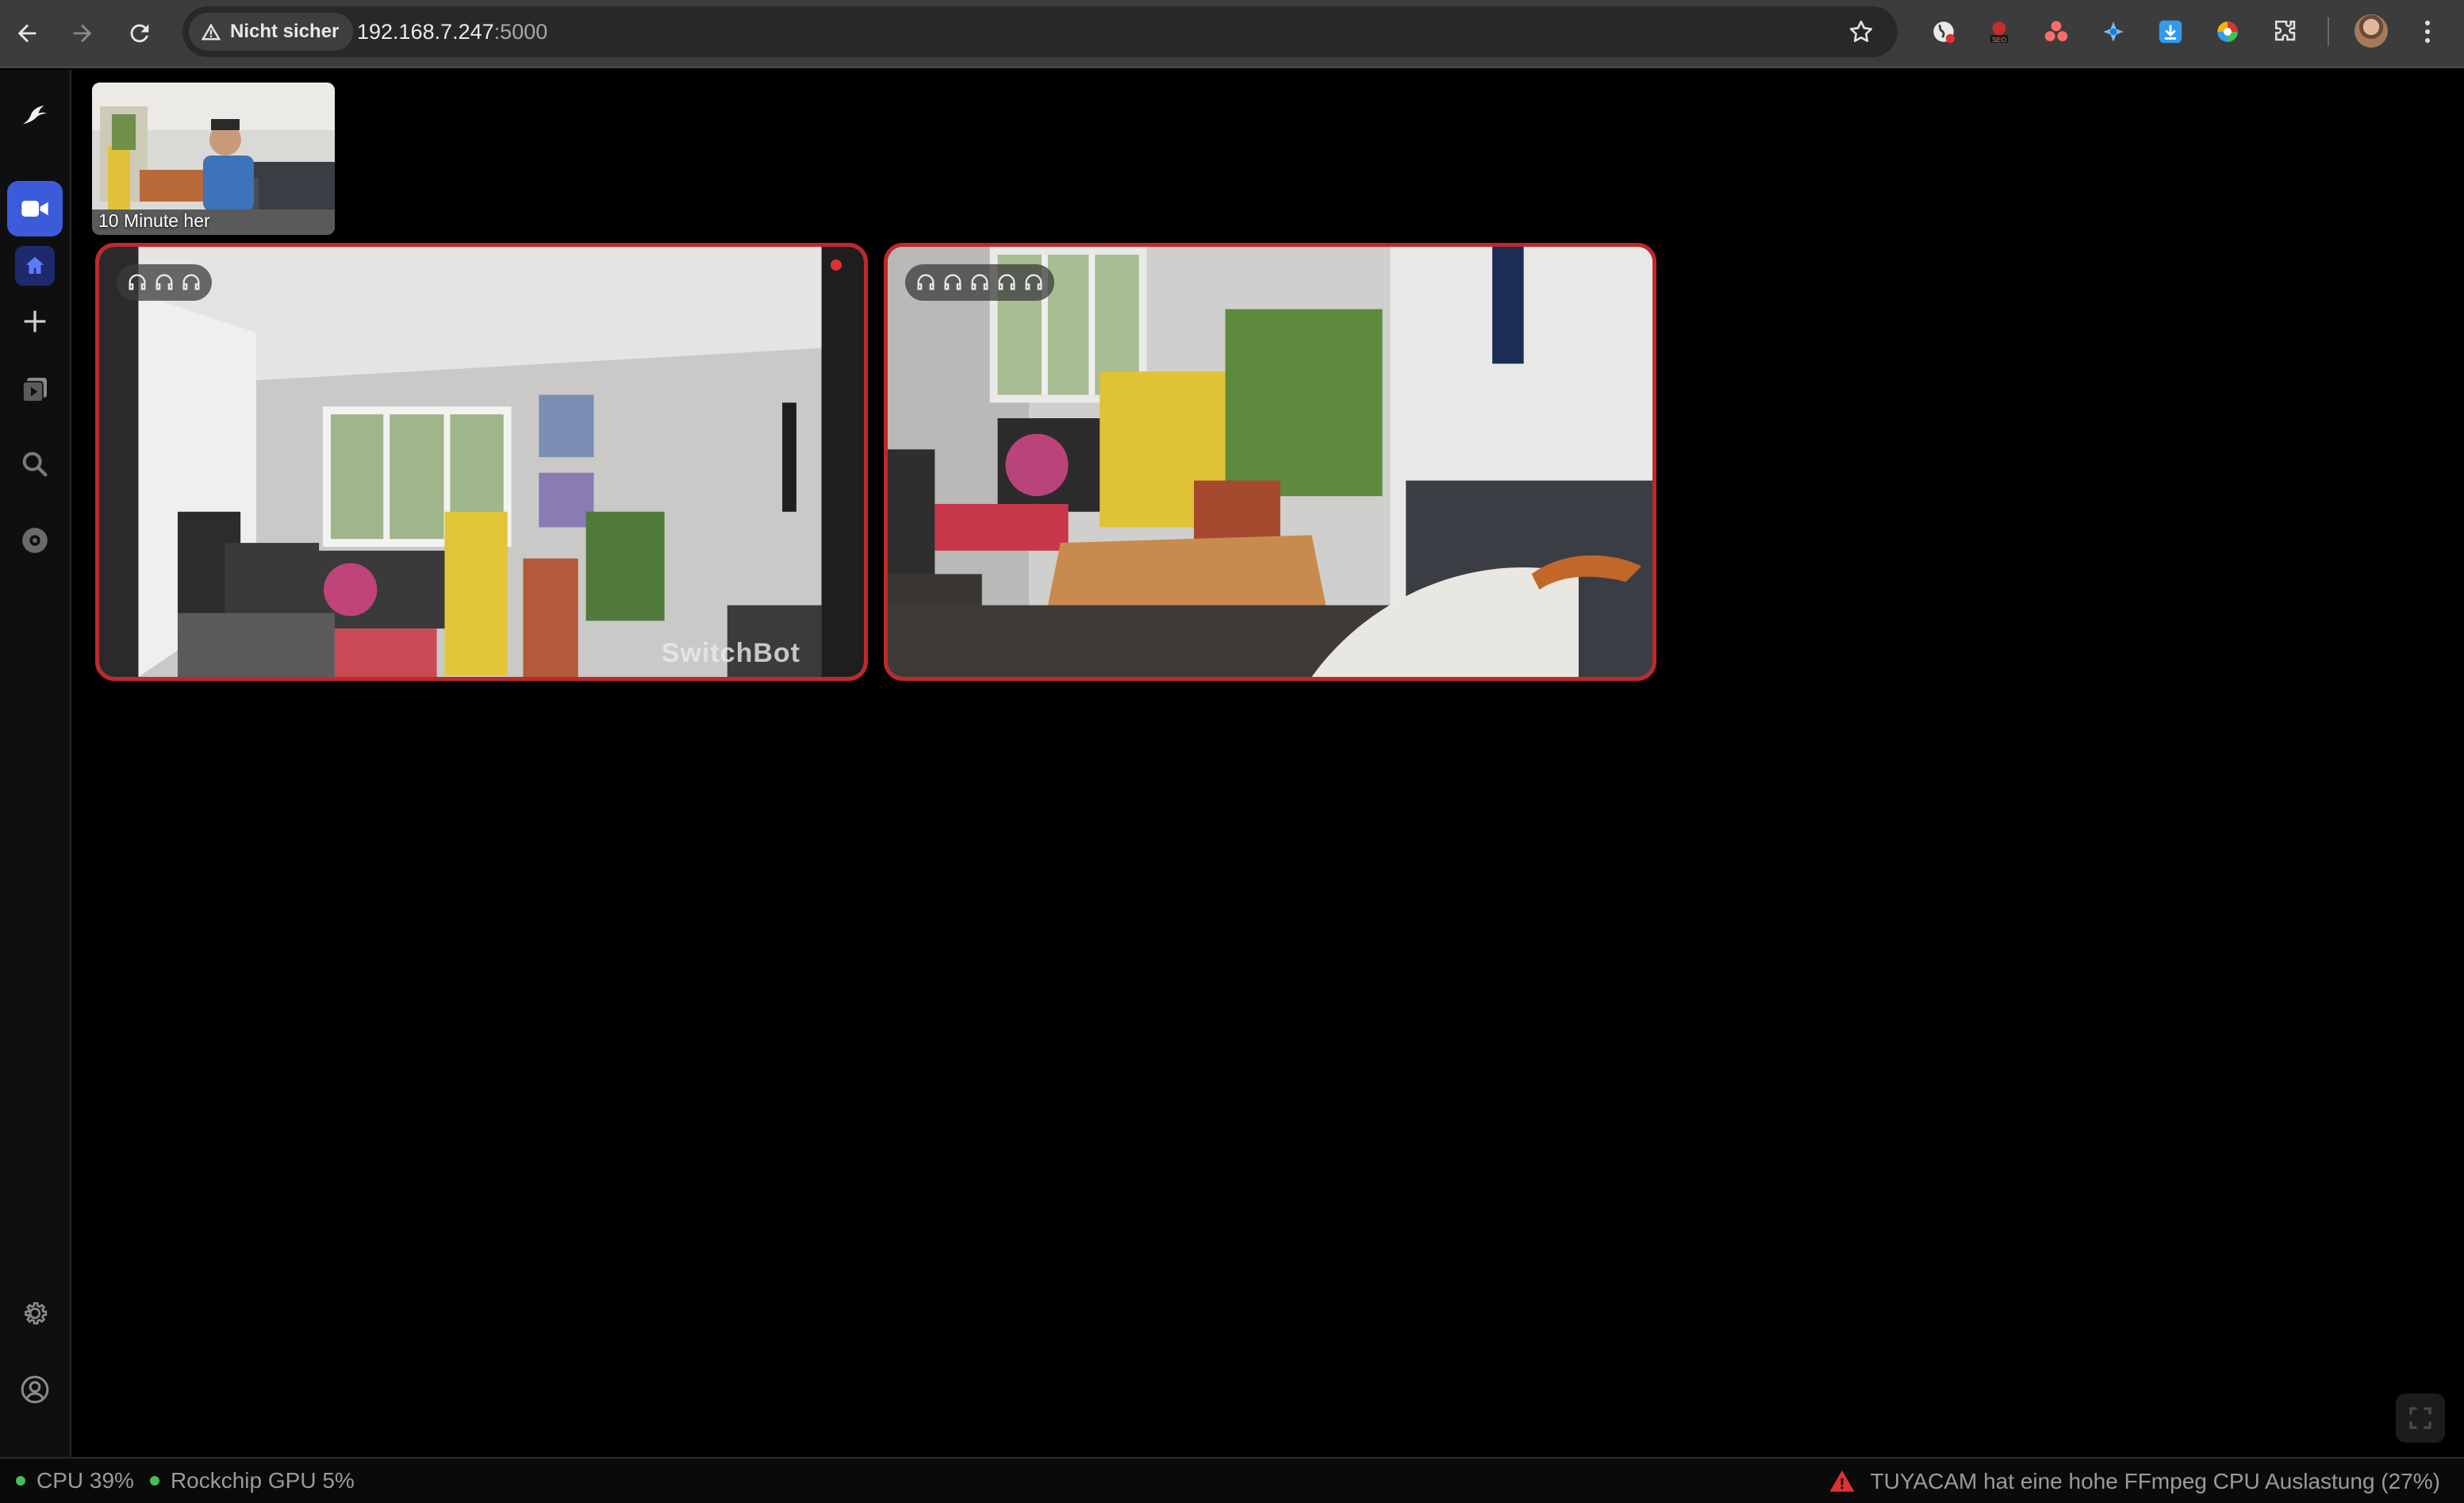  I want to click on recent-event-thumbnail: 10 Minute her, so click(213, 159).